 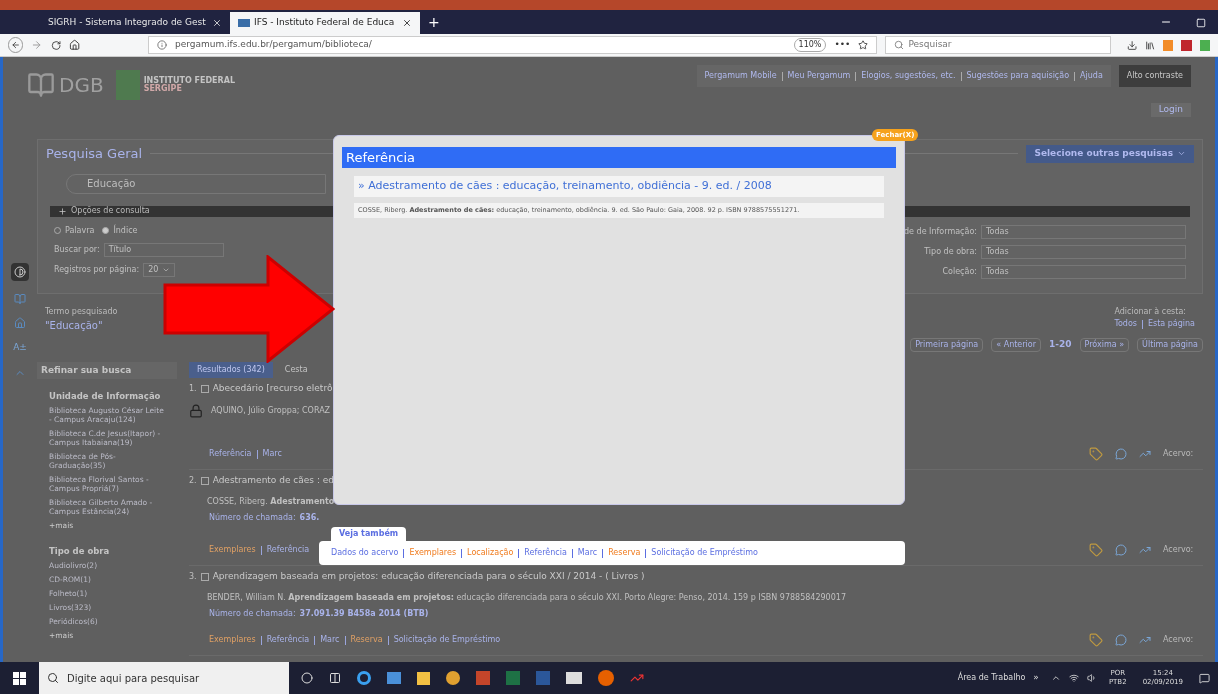 What do you see at coordinates (366, 640) in the screenshot?
I see `result-link: Reserva` at bounding box center [366, 640].